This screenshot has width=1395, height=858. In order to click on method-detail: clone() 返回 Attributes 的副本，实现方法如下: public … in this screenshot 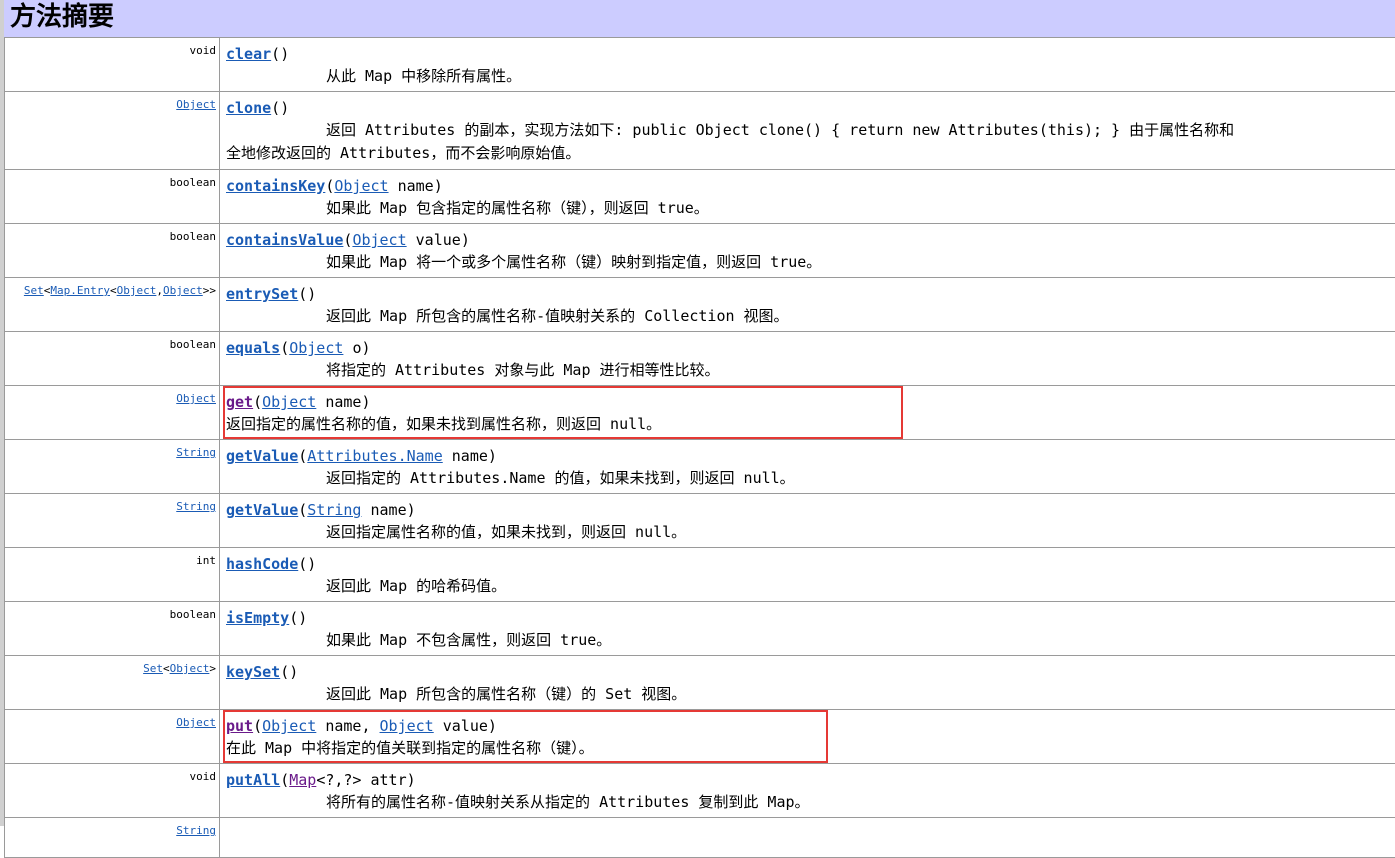, I will do `click(807, 130)`.